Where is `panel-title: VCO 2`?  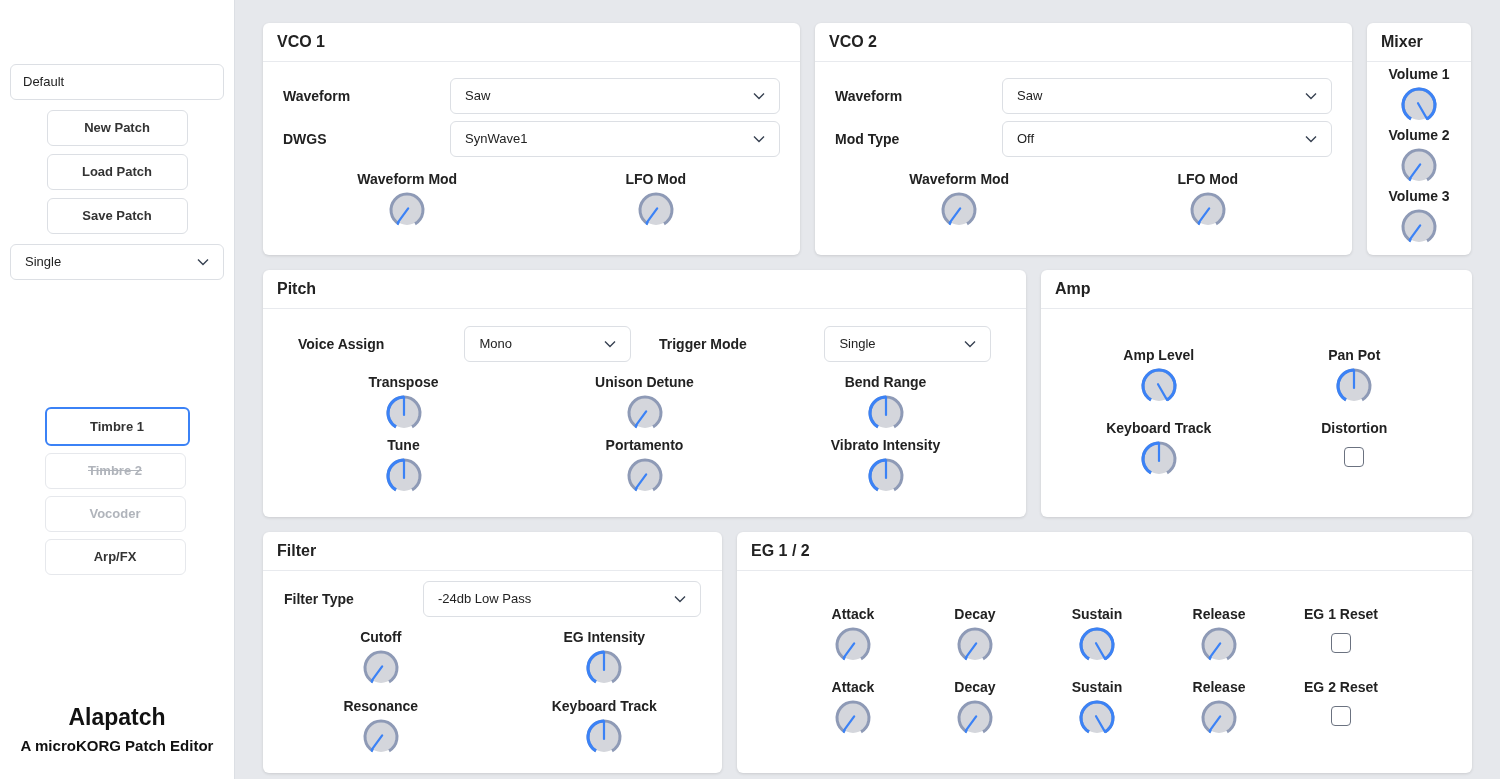 panel-title: VCO 2 is located at coordinates (853, 42).